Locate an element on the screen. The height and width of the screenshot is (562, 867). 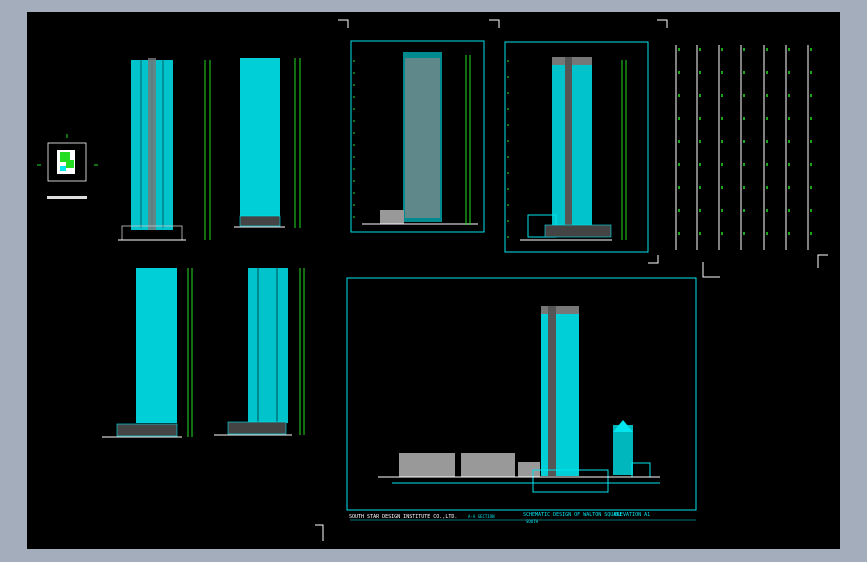
title-block-left: SOUTH STAR DESIGN INSTITUTE CO.,LTD. is located at coordinates (403, 517).